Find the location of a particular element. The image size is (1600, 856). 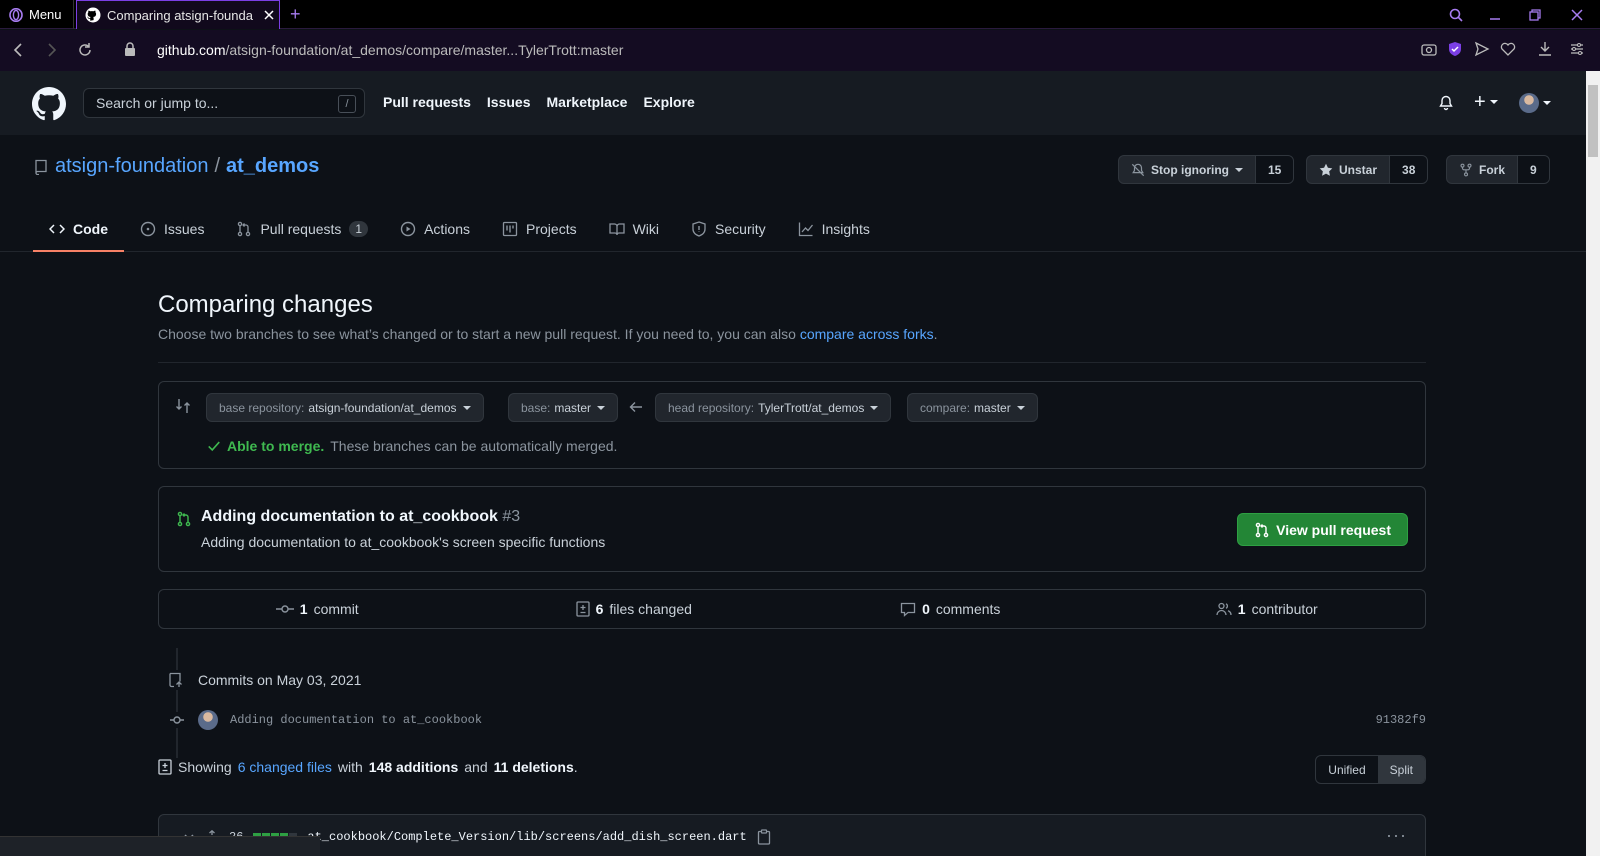

nav-pull-requests: Pull requests is located at coordinates (427, 102).